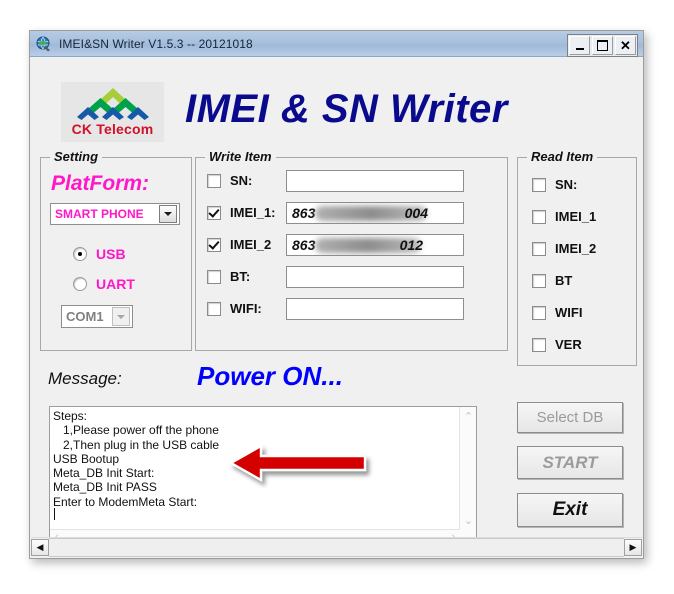 The image size is (674, 594). I want to click on window-controls: ✕, so click(602, 45).